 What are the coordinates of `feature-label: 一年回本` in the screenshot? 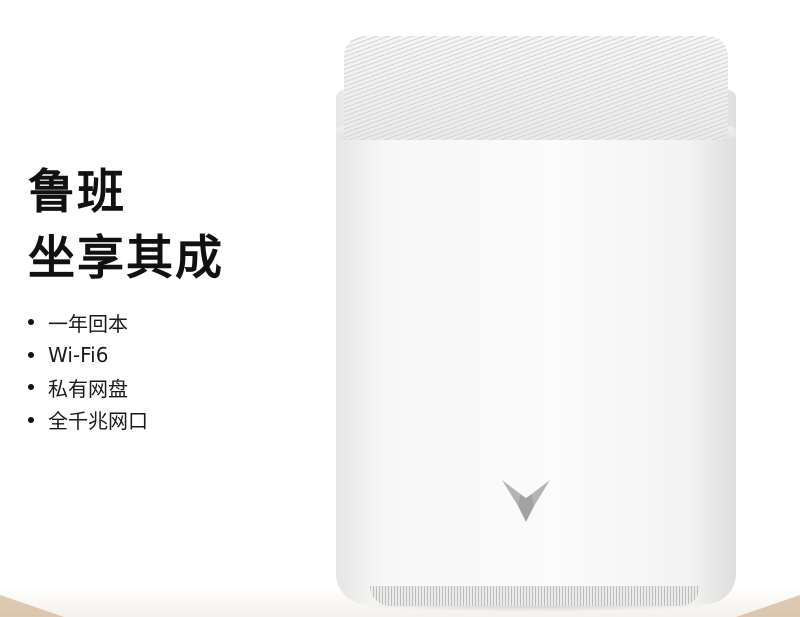 It's located at (88, 323).